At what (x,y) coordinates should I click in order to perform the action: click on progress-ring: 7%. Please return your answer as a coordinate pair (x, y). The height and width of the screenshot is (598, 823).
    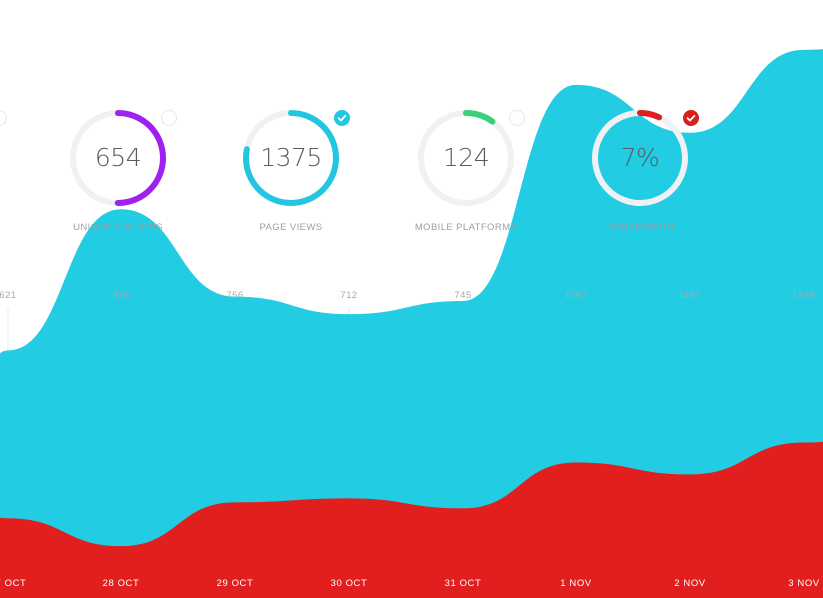
    Looking at the image, I should click on (640, 158).